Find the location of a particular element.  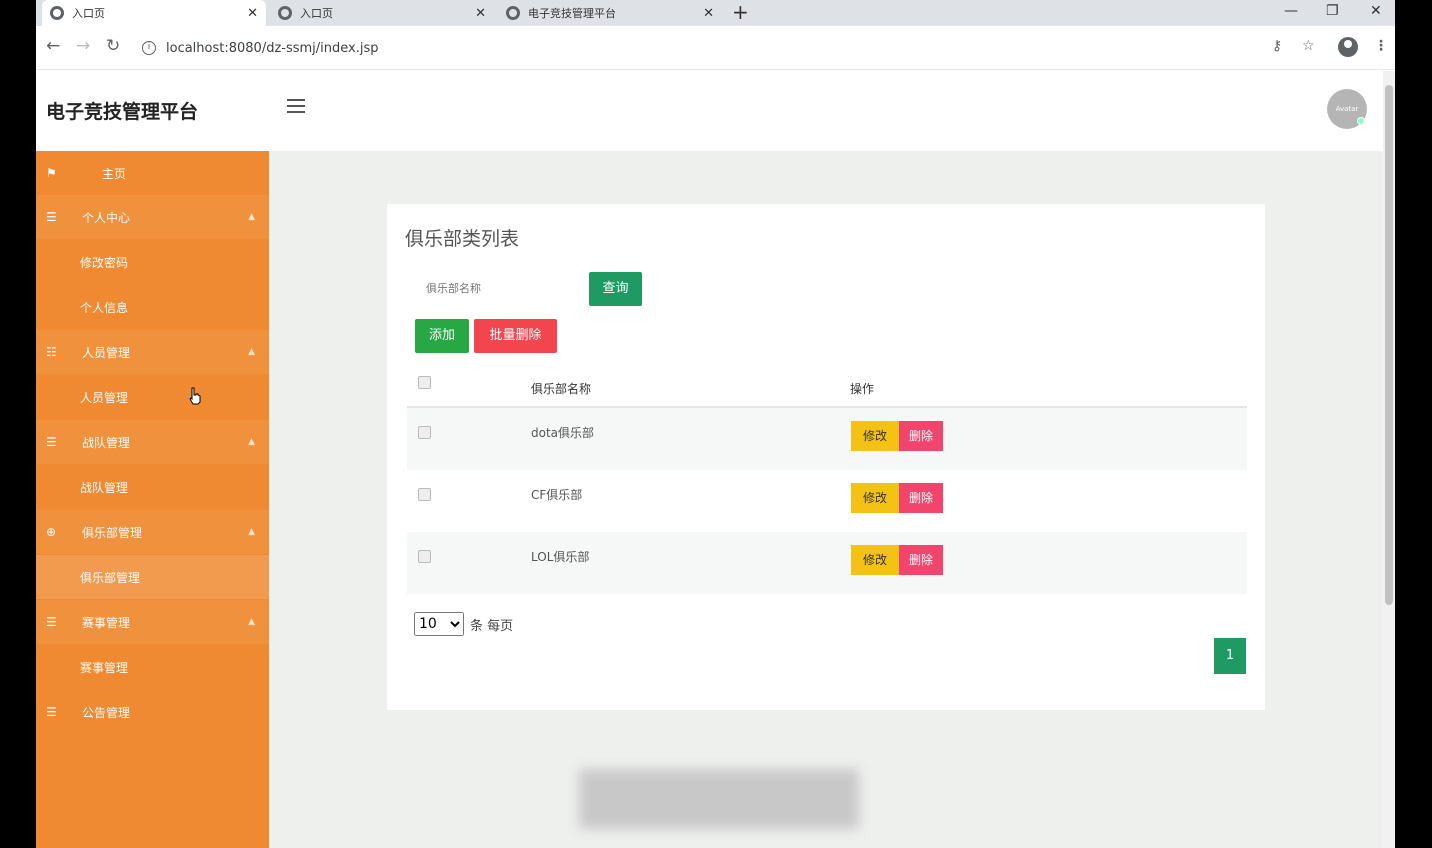

sidebar-group-match: ☰ 赛事管理 ▲ is located at coordinates (152, 622).